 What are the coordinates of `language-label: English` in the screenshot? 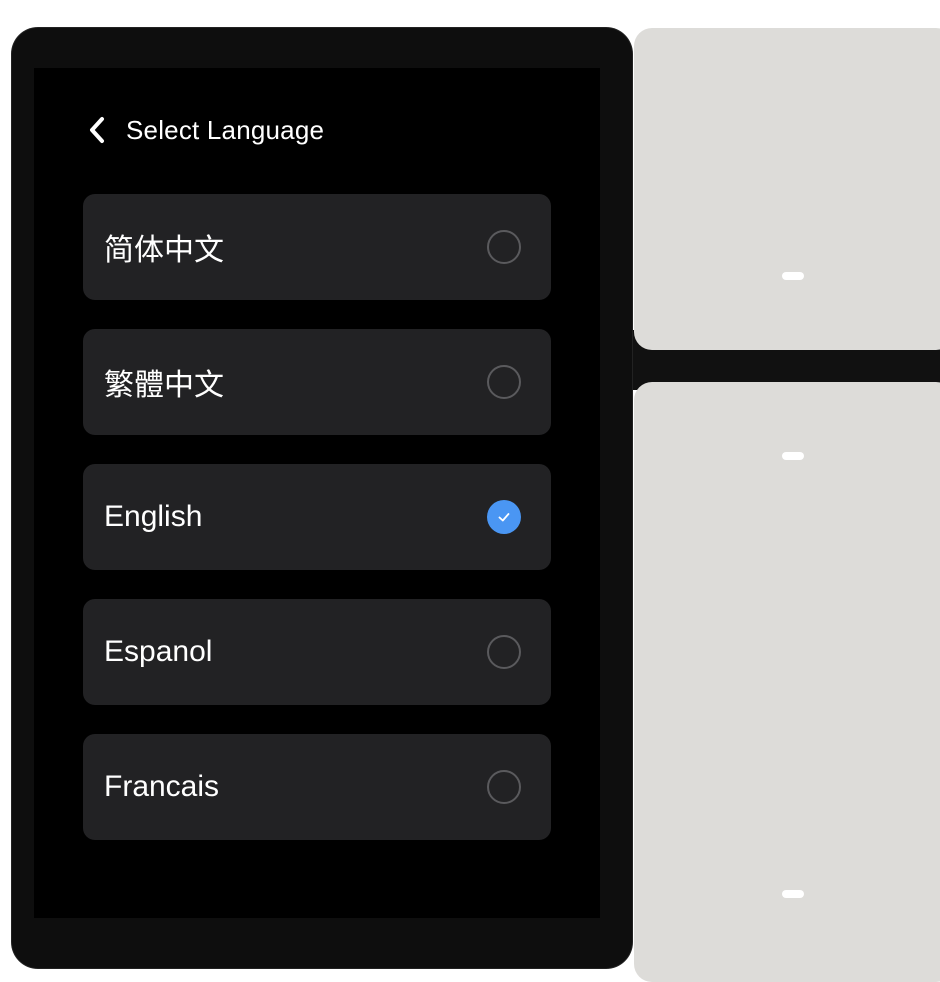 It's located at (153, 516).